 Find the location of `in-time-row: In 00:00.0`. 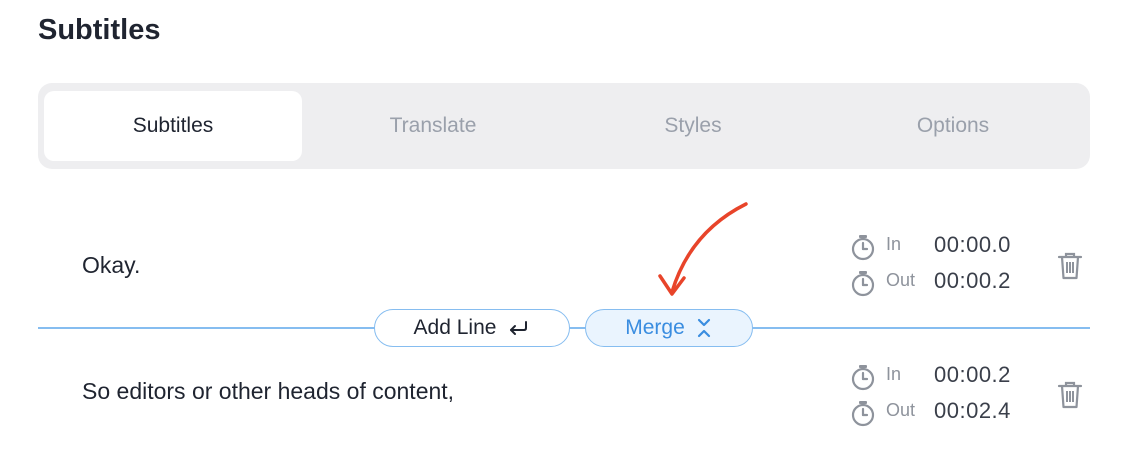

in-time-row: In 00:00.0 is located at coordinates (940, 247).